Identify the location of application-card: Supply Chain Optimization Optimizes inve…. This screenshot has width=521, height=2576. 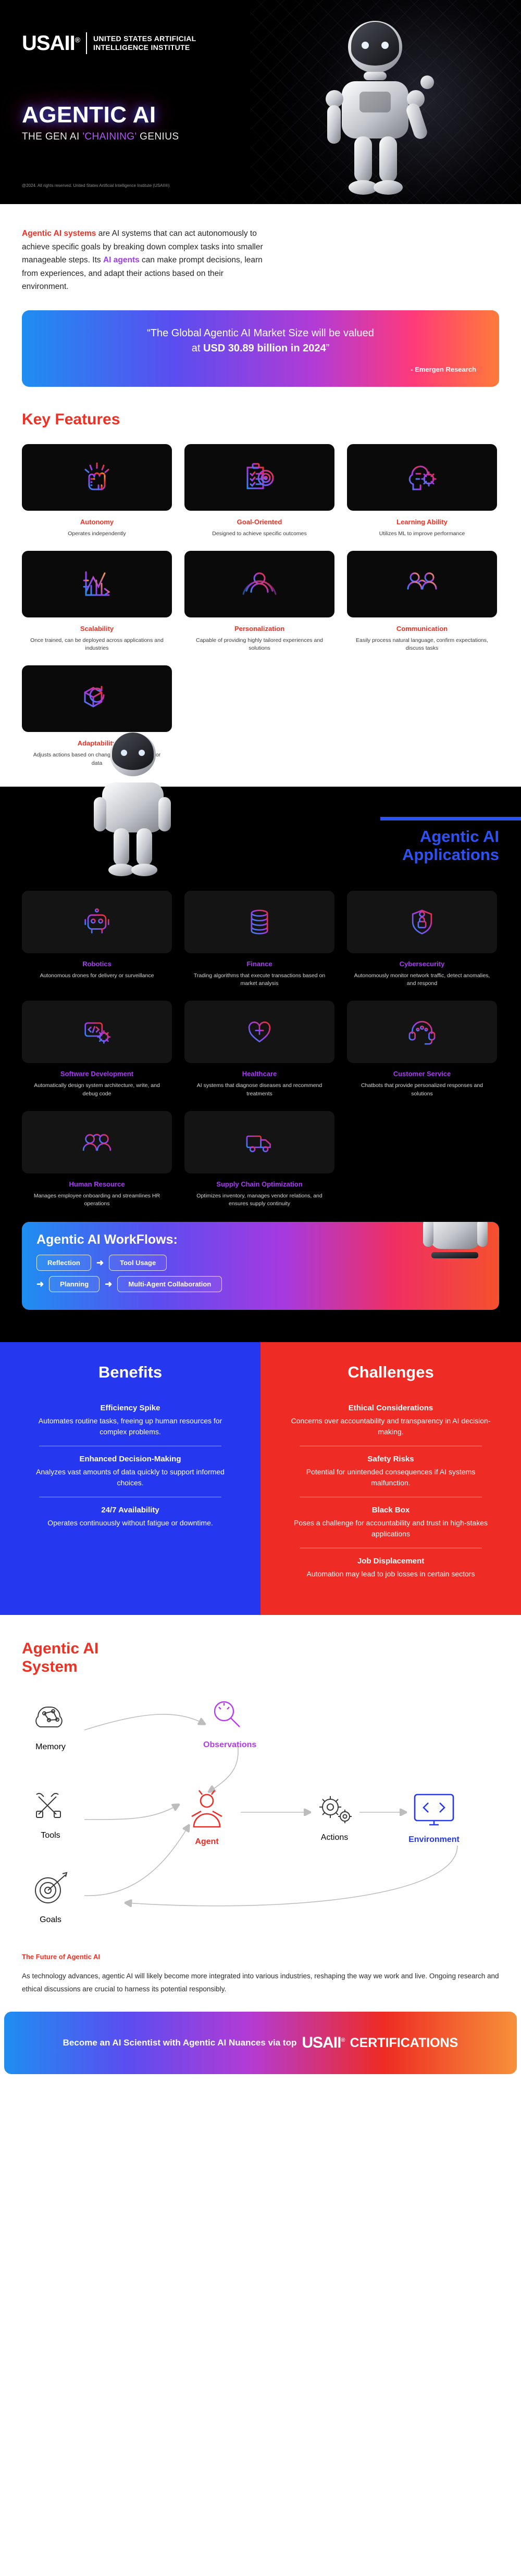
(259, 1159).